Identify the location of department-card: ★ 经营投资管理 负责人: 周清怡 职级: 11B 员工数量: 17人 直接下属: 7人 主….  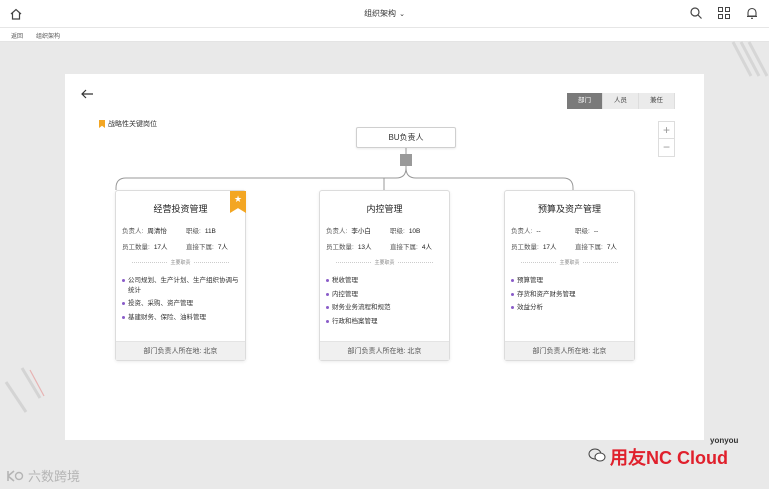
(180, 275).